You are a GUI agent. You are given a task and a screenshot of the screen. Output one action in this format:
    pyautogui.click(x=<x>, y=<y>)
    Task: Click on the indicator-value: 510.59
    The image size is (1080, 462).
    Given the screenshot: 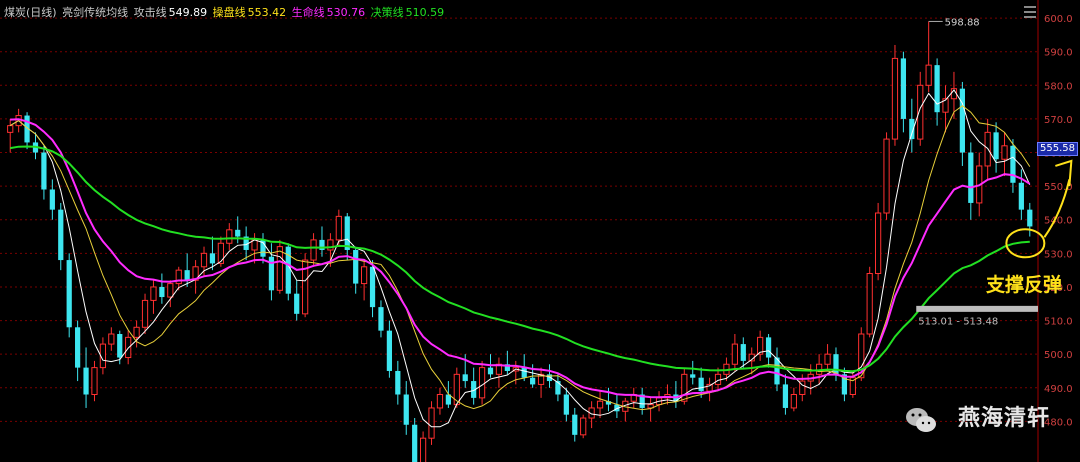 What is the action you would take?
    pyautogui.click(x=425, y=12)
    